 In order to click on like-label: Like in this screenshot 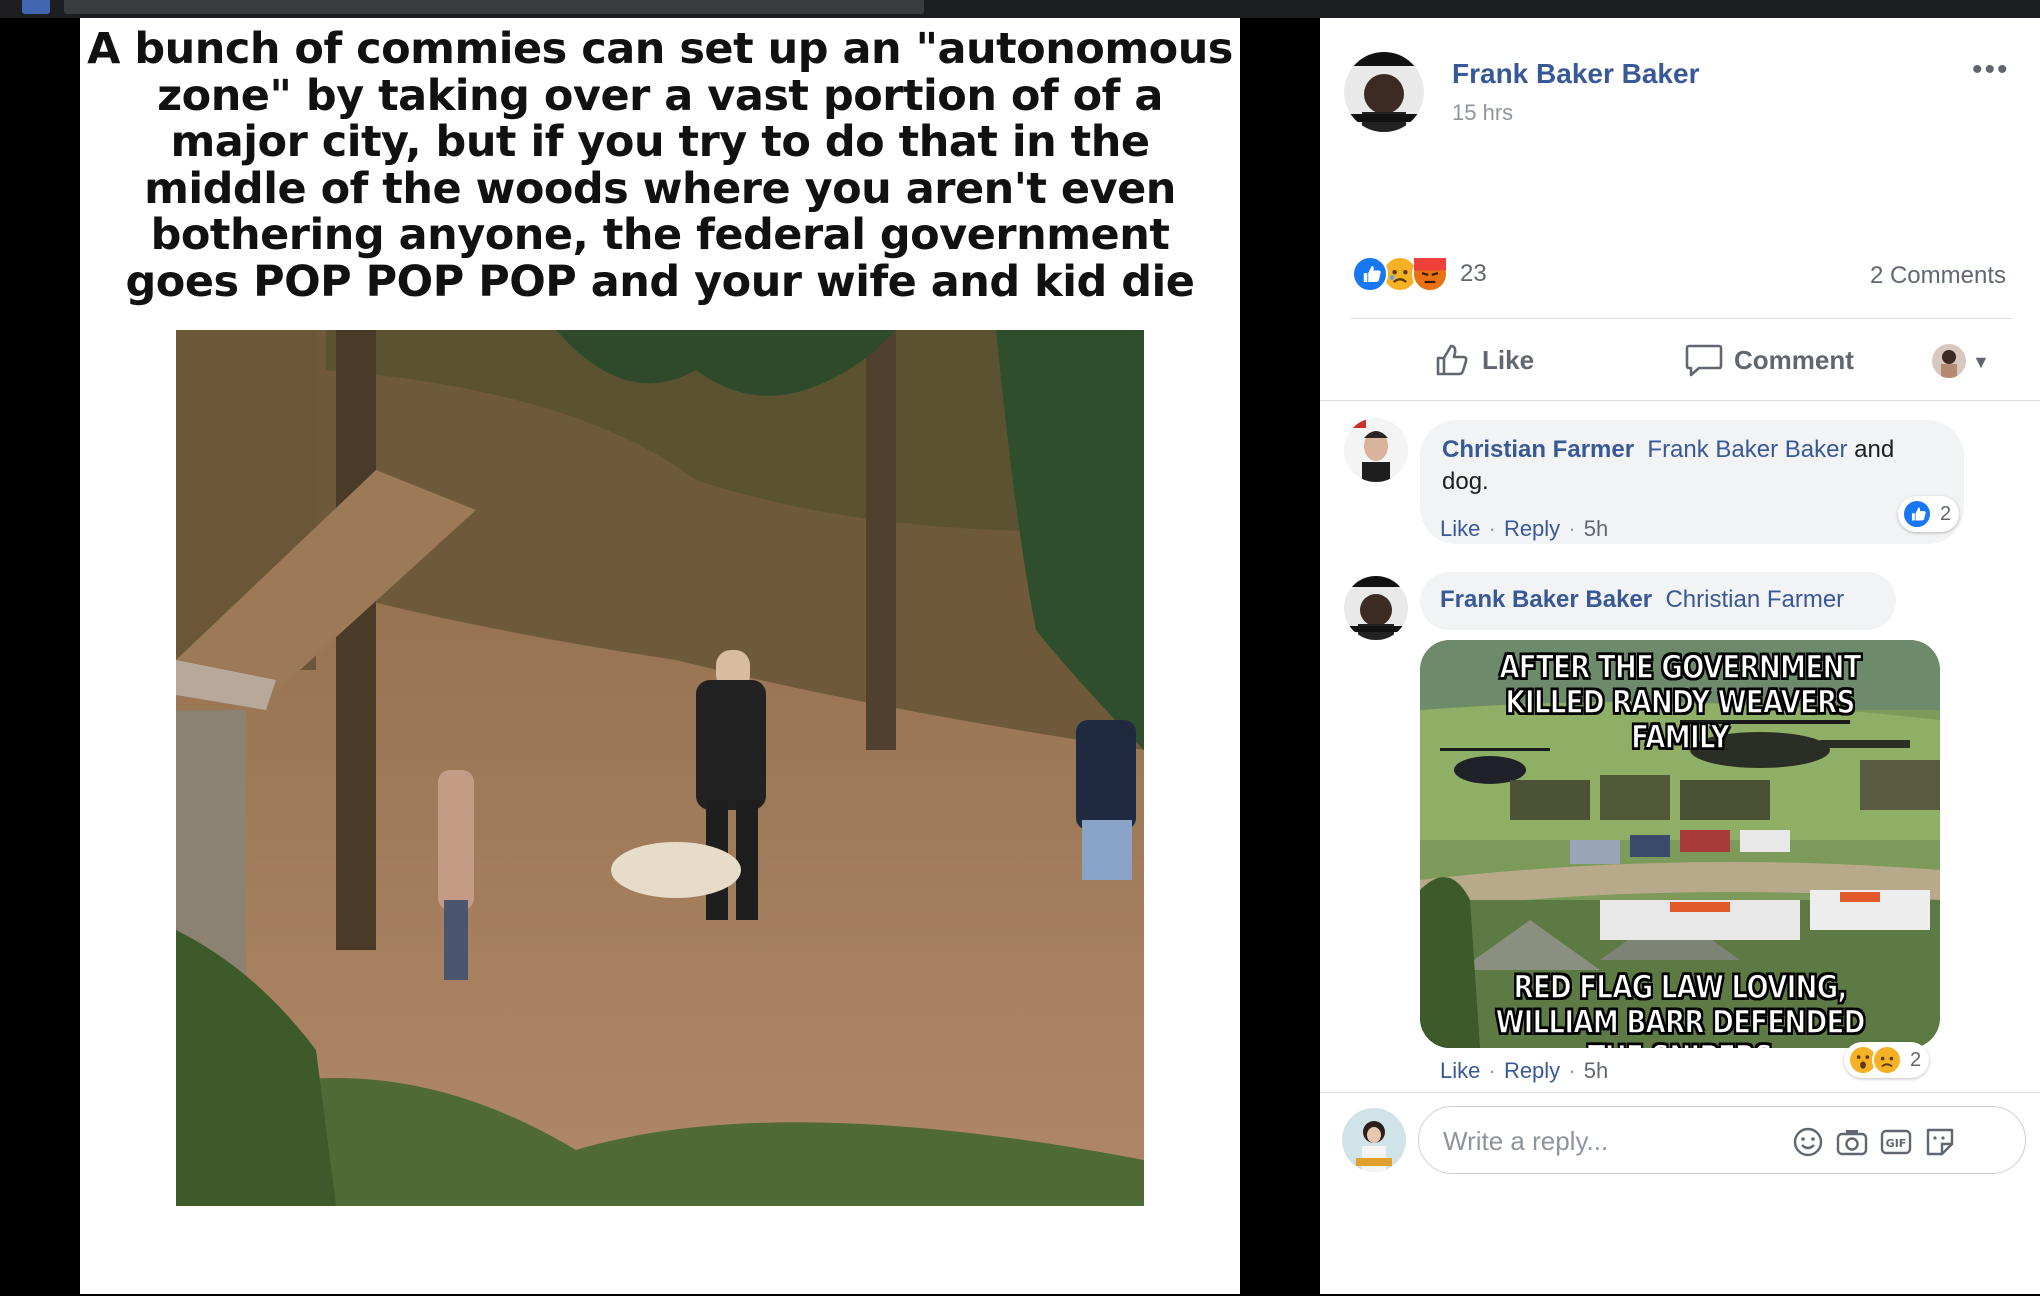, I will do `click(1508, 359)`.